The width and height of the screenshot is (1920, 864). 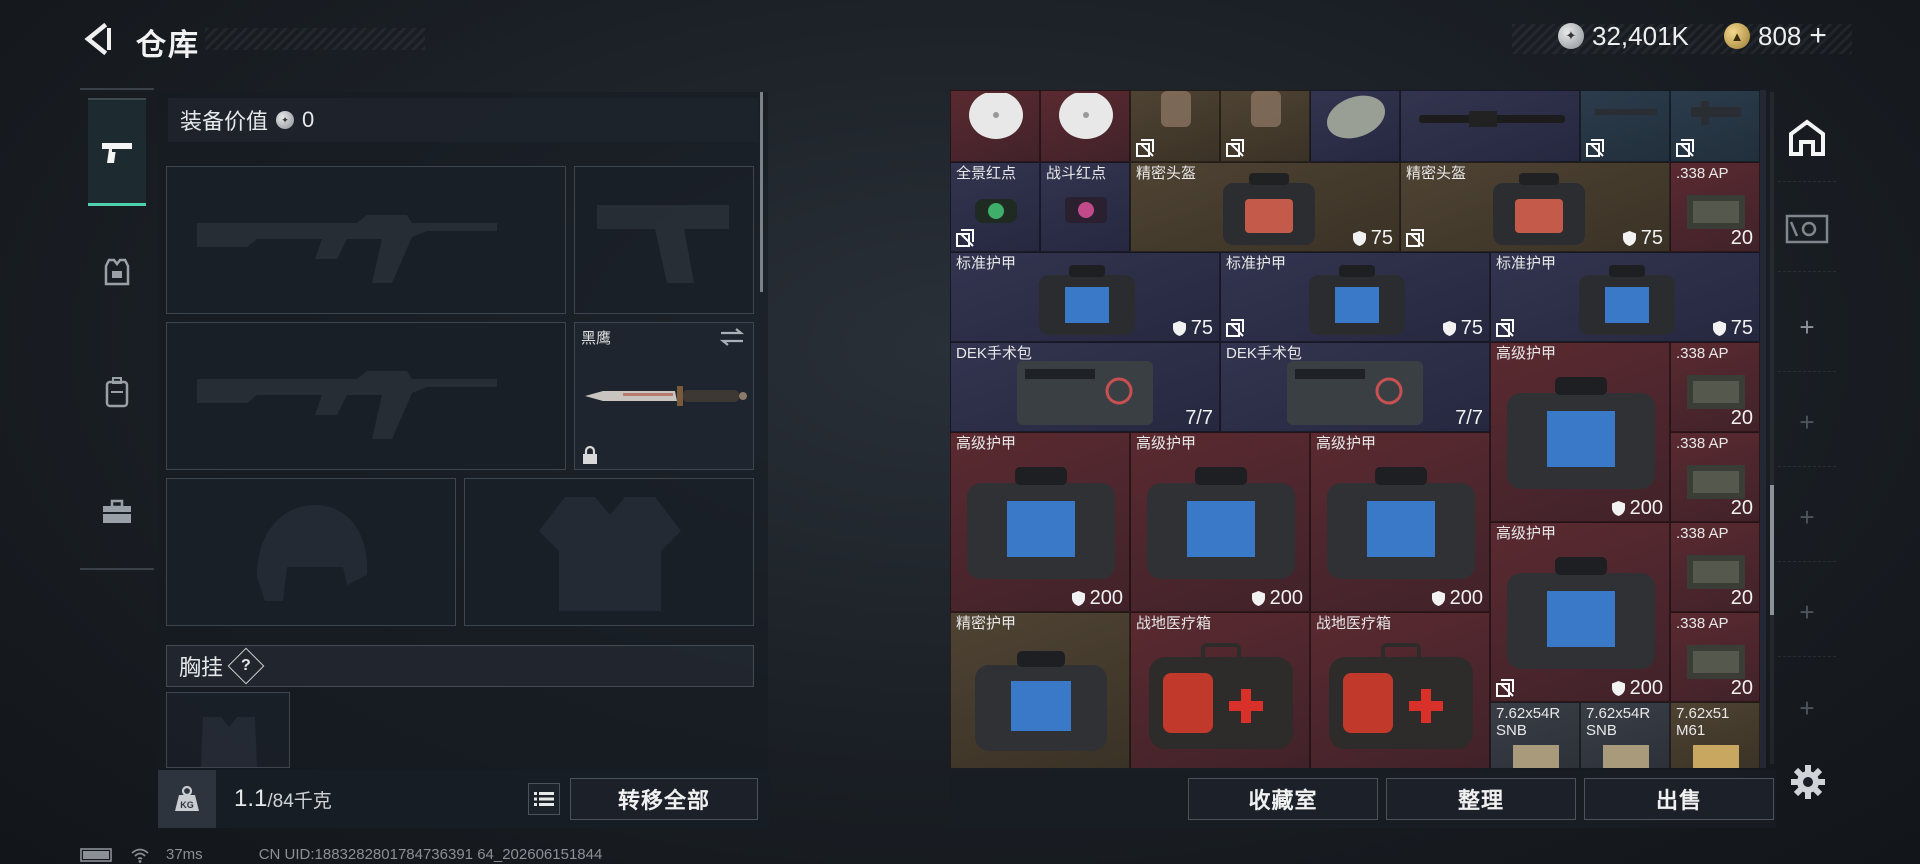 What do you see at coordinates (1086, 210) in the screenshot?
I see `holo-sight-icon` at bounding box center [1086, 210].